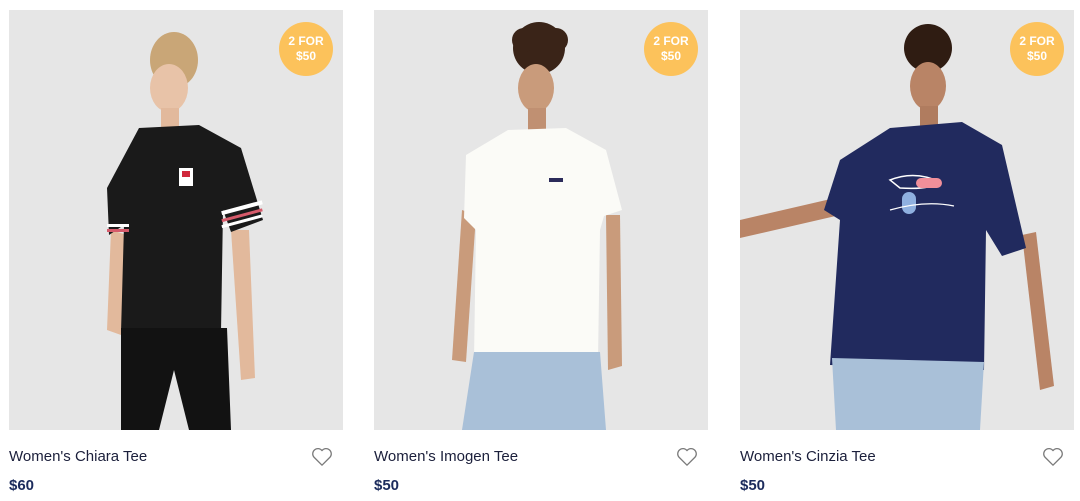 The image size is (1080, 501). What do you see at coordinates (22, 485) in the screenshot?
I see `product-price: $60` at bounding box center [22, 485].